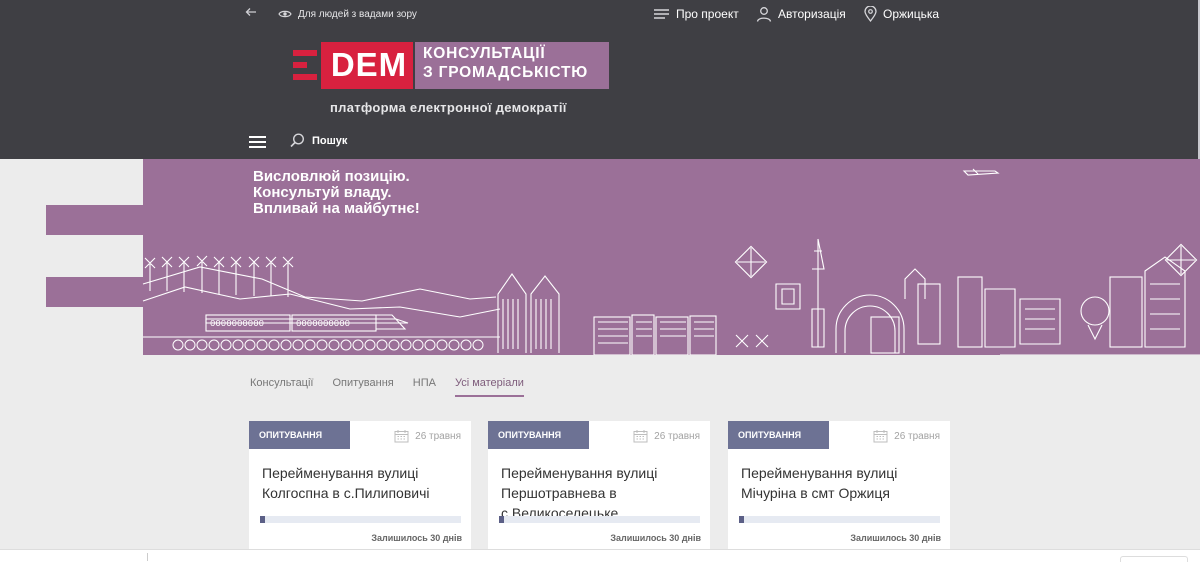 The height and width of the screenshot is (562, 1200). I want to click on tab-all-materials: Усі матеріали, so click(489, 387).